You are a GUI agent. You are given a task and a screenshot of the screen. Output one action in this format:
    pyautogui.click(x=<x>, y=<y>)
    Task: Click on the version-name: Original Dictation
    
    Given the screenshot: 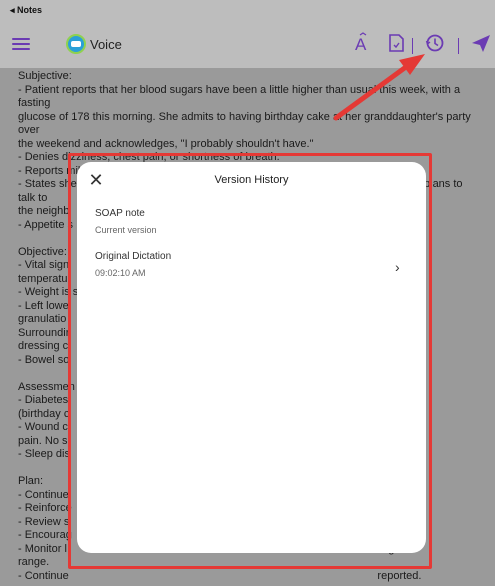 What is the action you would take?
    pyautogui.click(x=133, y=256)
    